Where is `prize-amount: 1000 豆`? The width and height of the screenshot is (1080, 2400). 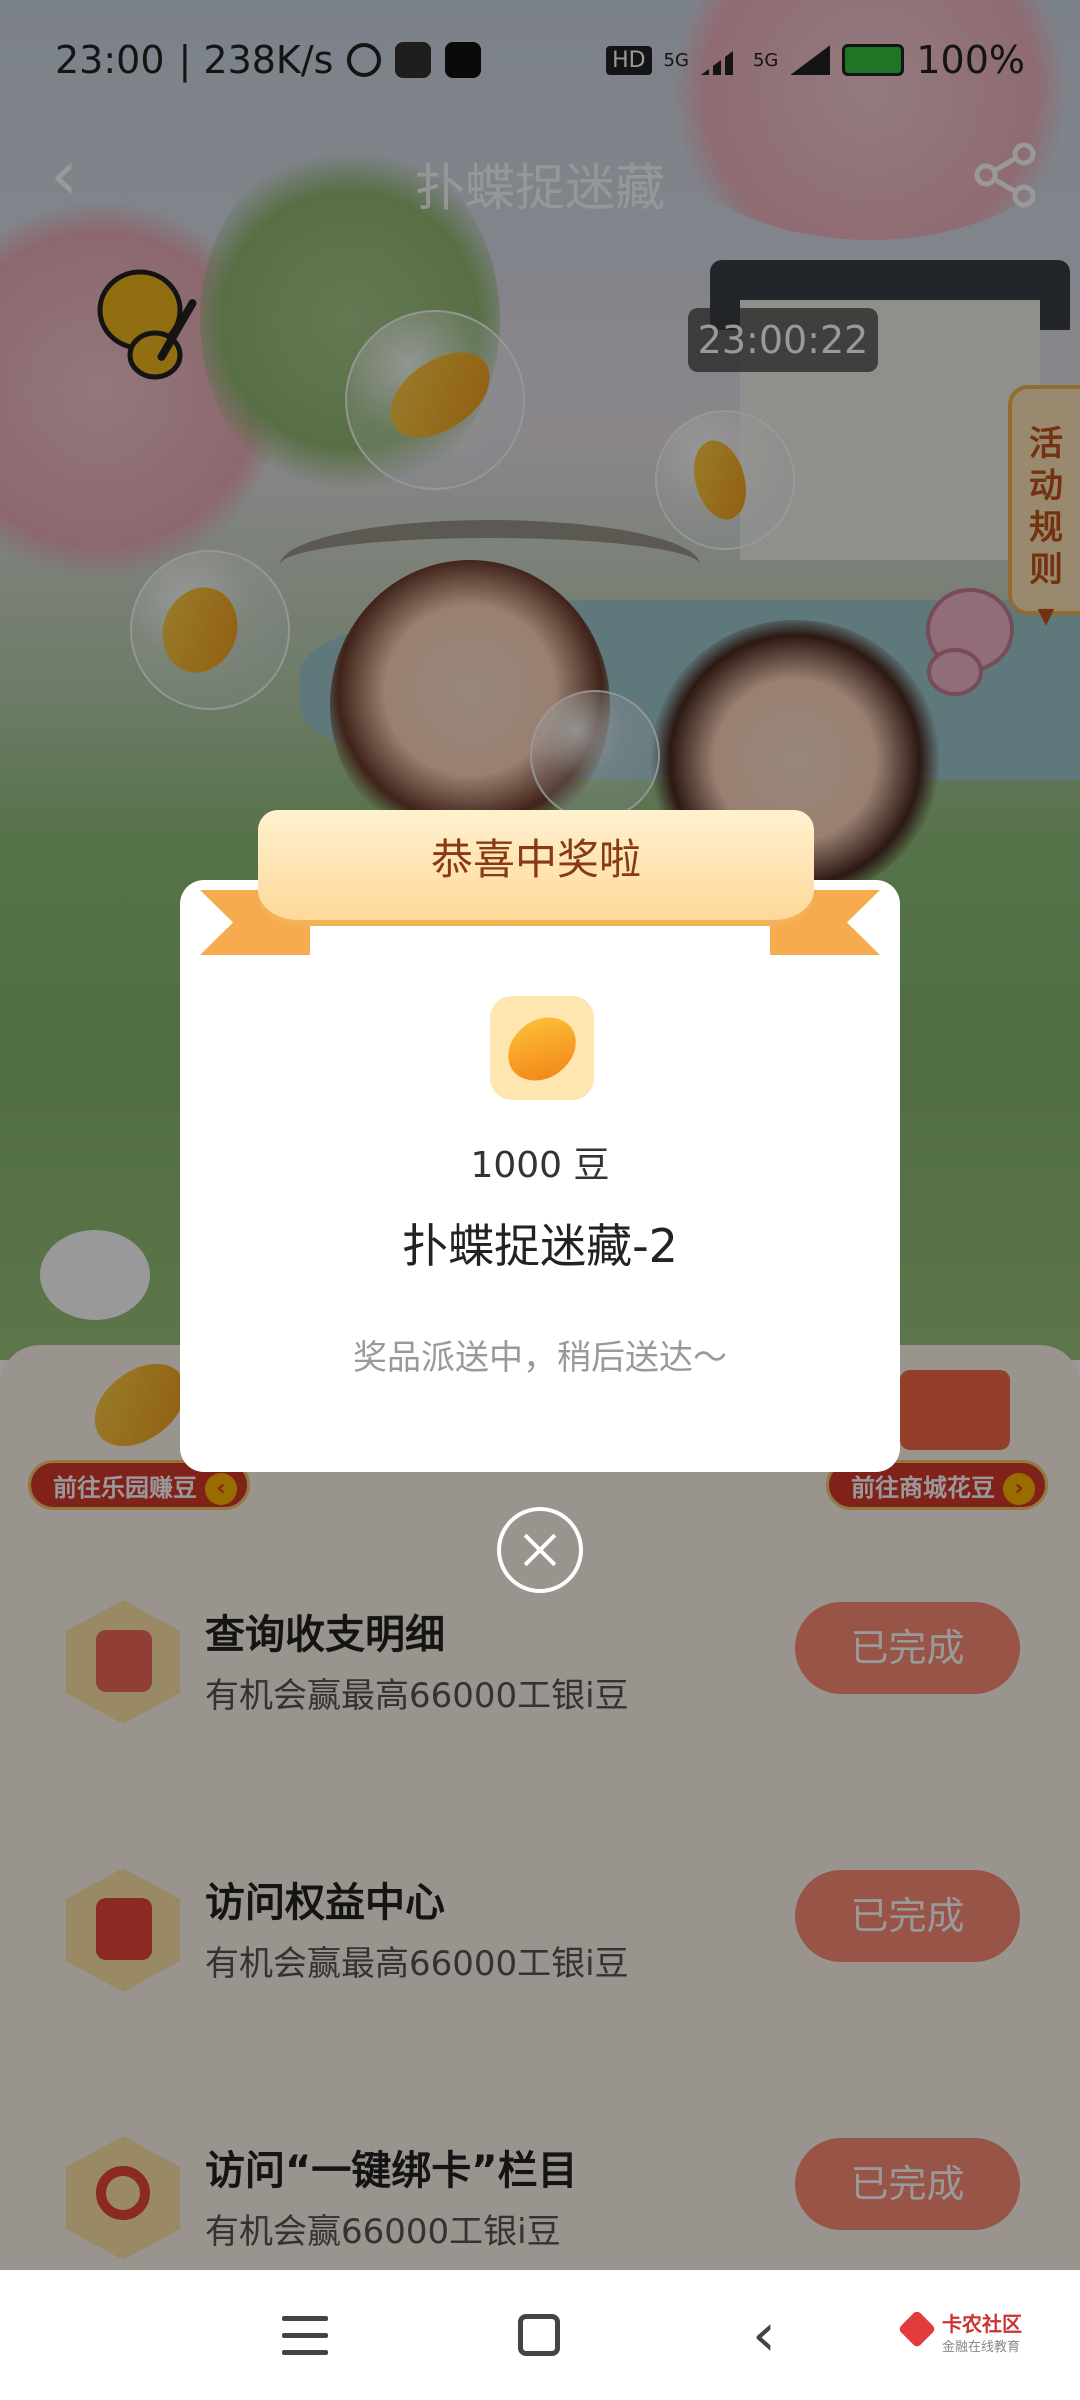 prize-amount: 1000 豆 is located at coordinates (540, 1165).